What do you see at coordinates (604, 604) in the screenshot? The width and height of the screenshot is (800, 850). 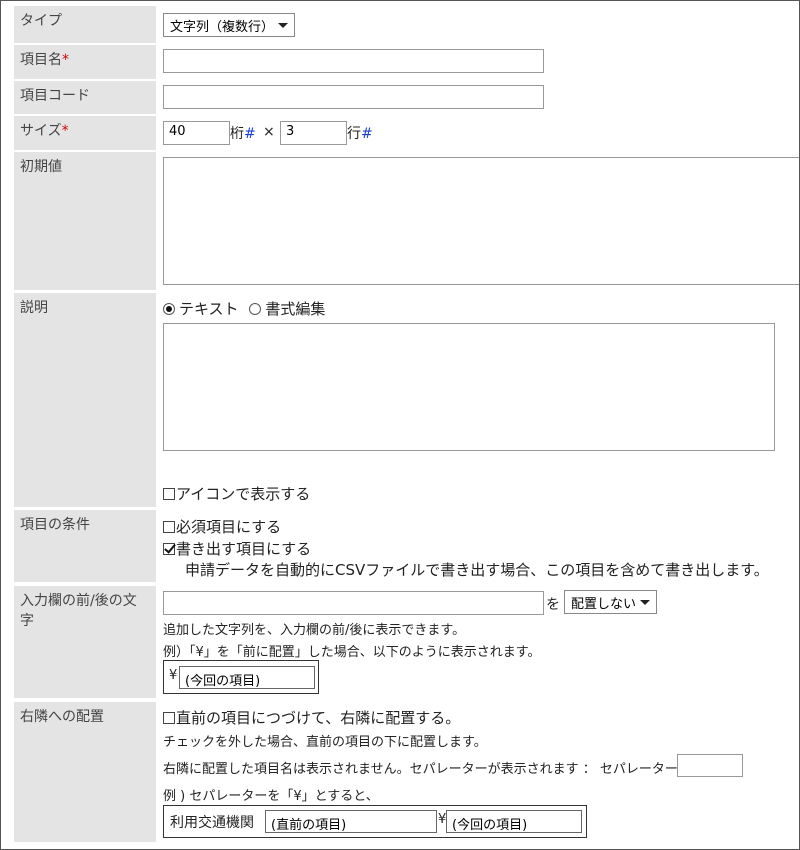 I see `placement-select-value: 配置しない` at bounding box center [604, 604].